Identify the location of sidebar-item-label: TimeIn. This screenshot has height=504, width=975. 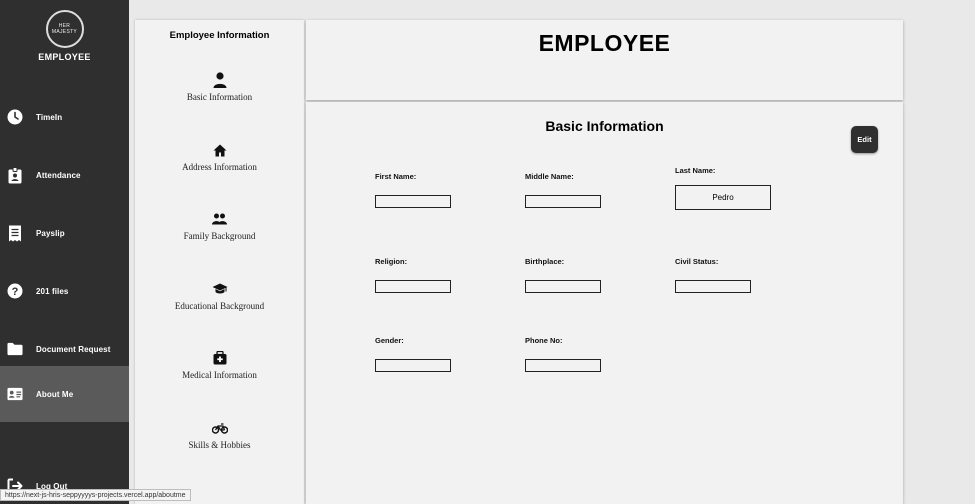
(49, 117).